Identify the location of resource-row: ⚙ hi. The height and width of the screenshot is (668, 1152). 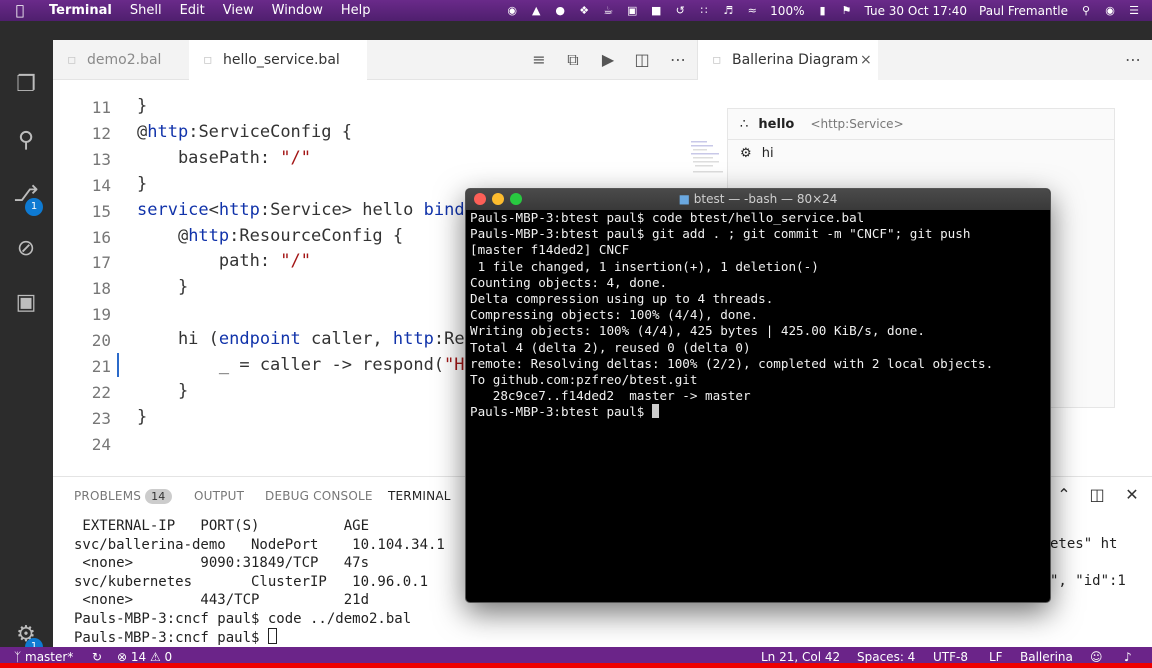
(757, 154).